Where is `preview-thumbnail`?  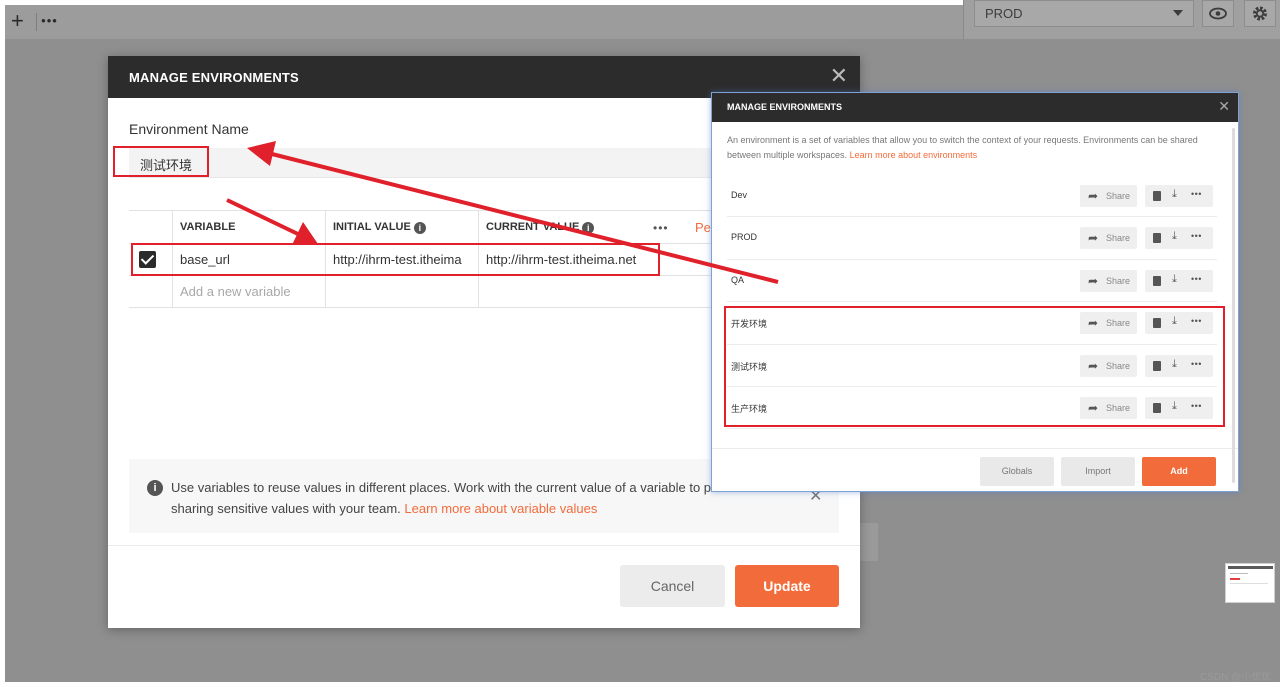
preview-thumbnail is located at coordinates (1250, 583).